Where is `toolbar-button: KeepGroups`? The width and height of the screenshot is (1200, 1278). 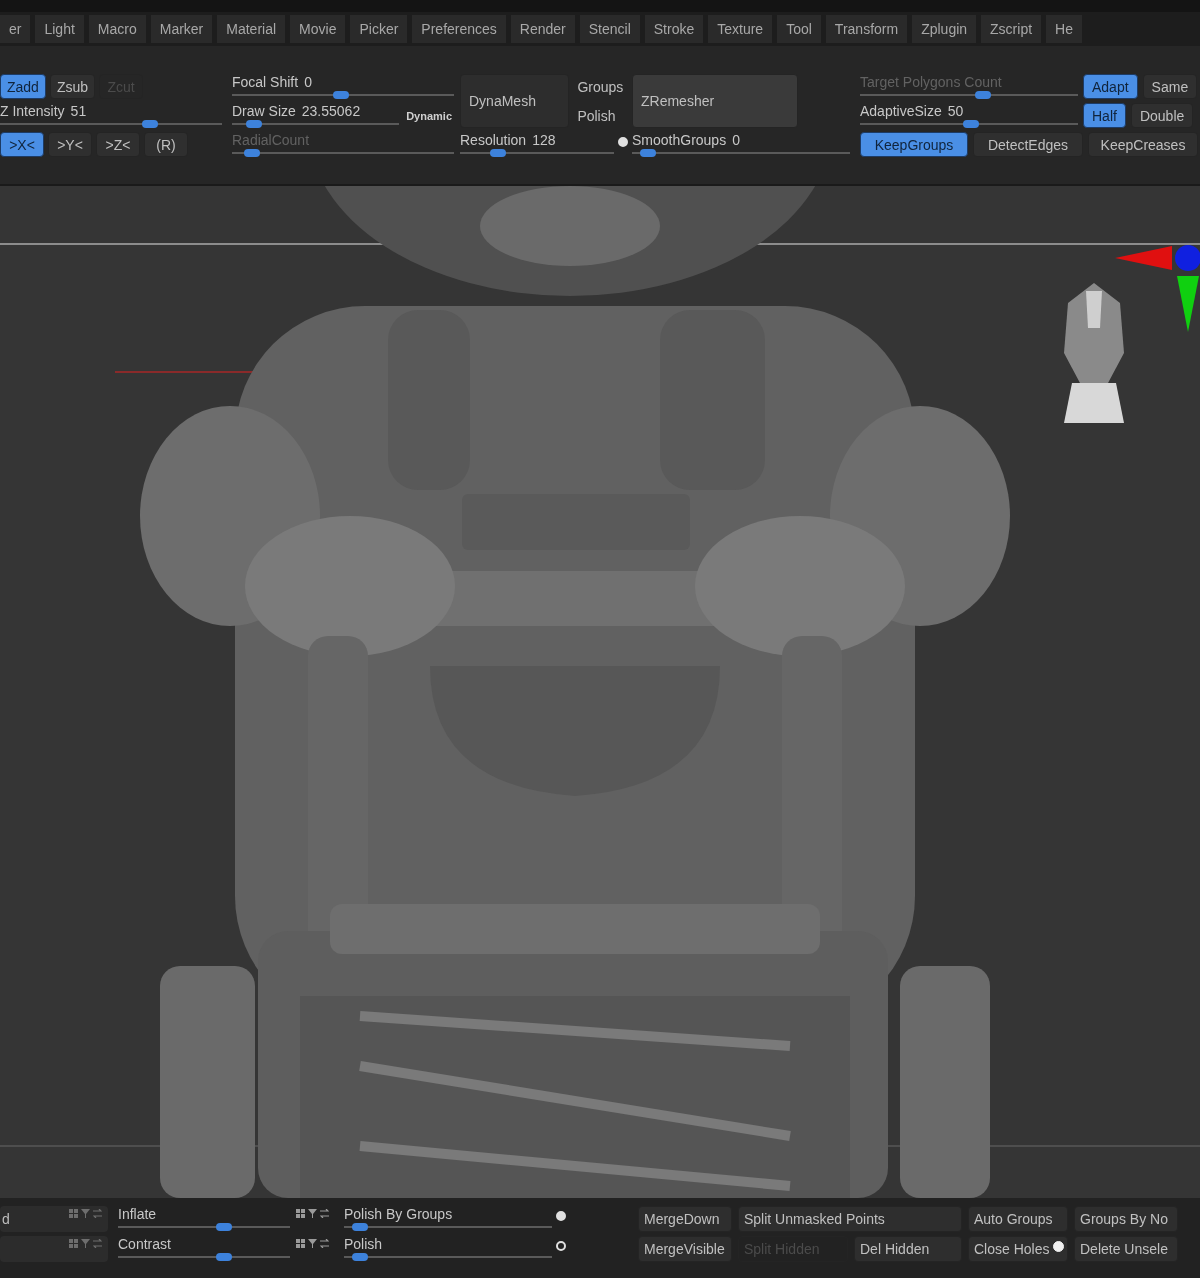
toolbar-button: KeepGroups is located at coordinates (914, 144).